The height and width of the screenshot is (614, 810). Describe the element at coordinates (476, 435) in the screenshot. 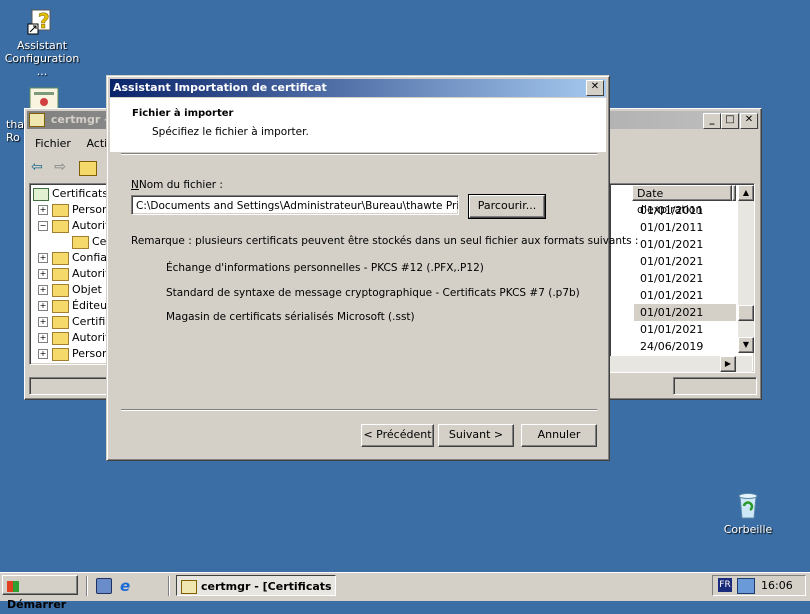

I see `next-button: Suivant >` at that location.